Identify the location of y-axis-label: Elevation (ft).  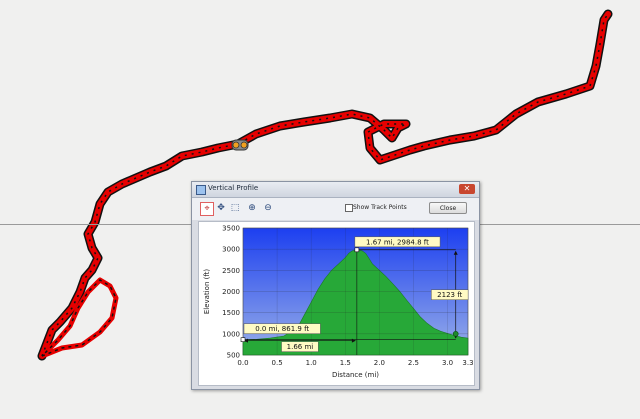
(207, 292).